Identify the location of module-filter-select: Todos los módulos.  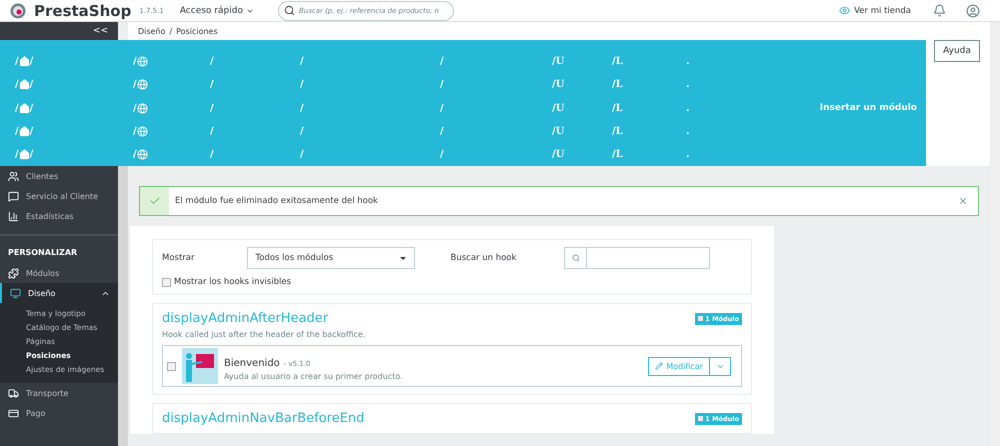
(330, 258).